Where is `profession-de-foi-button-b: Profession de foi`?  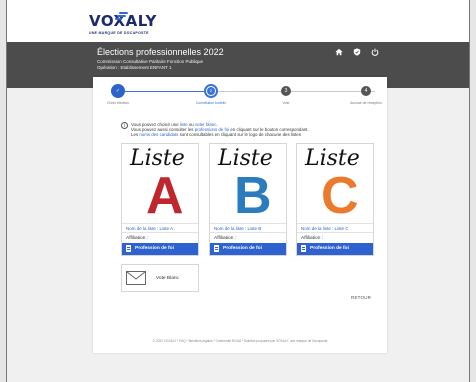
profession-de-foi-button-b: Profession de foi is located at coordinates (248, 249).